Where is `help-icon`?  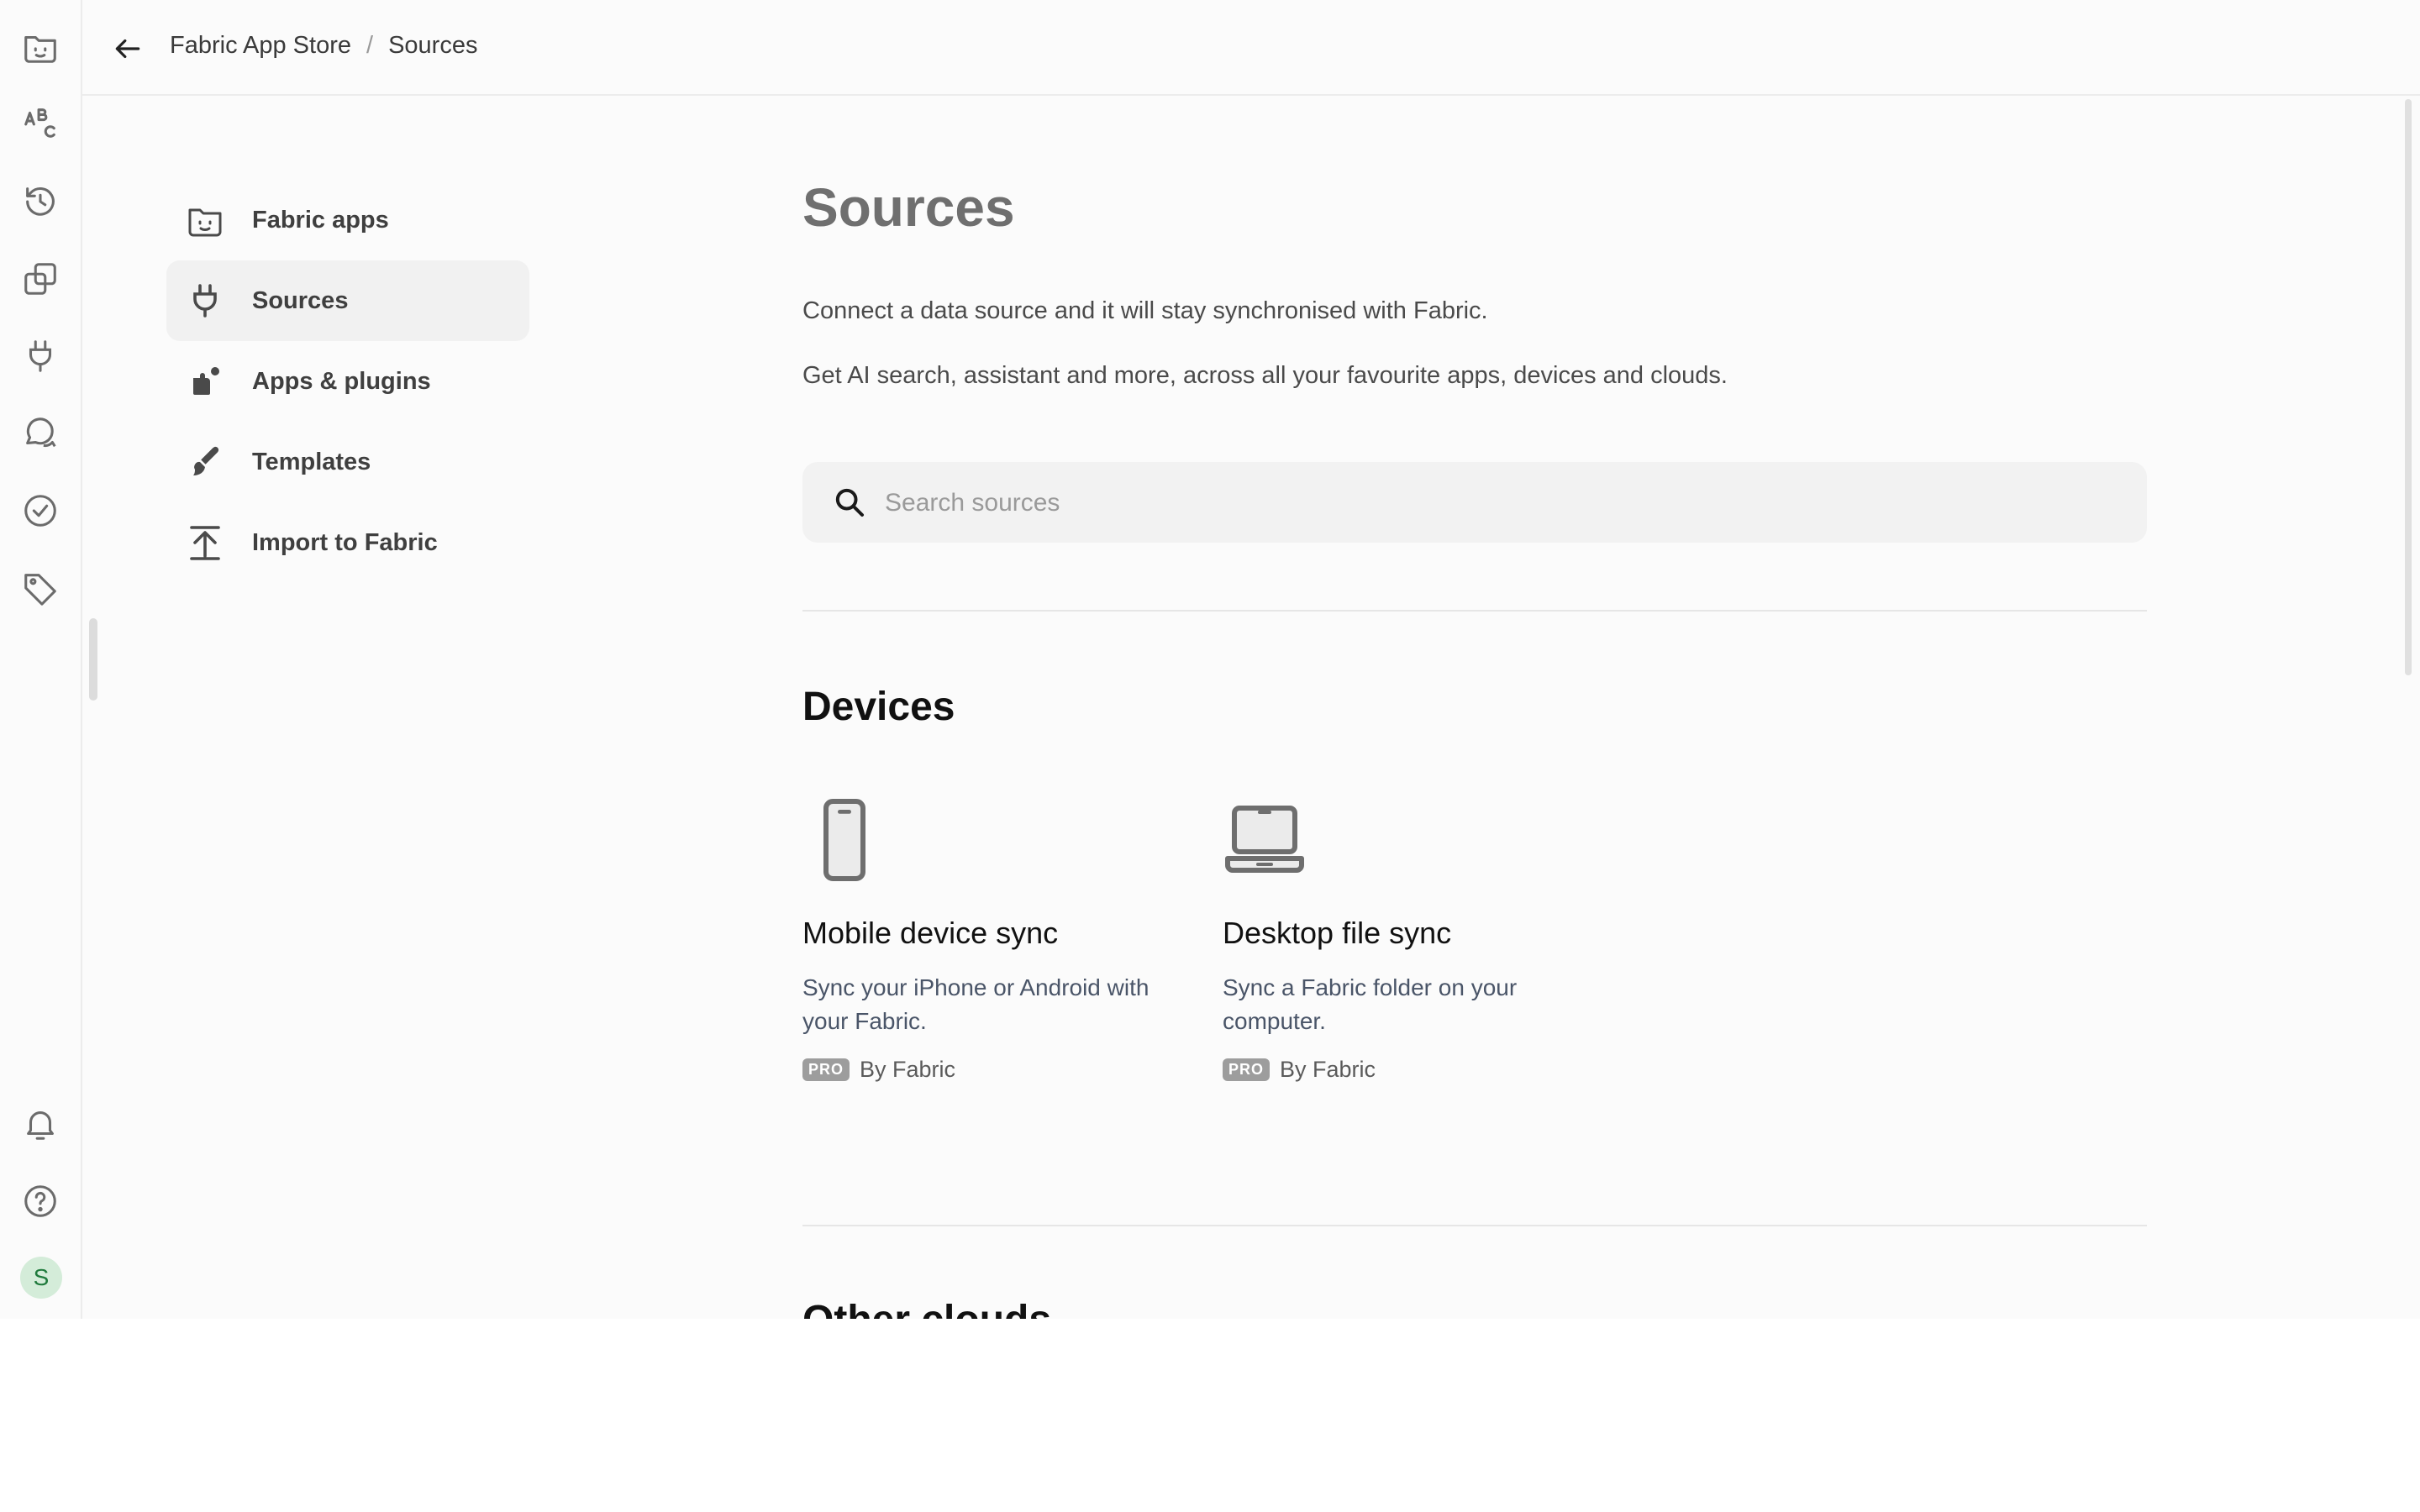
help-icon is located at coordinates (40, 1201).